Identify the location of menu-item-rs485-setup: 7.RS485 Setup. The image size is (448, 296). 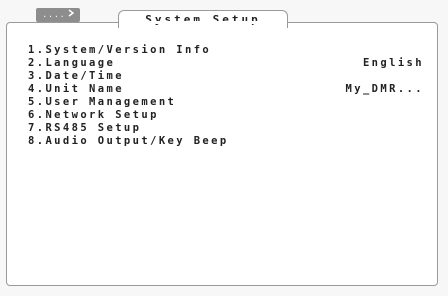
(226, 128).